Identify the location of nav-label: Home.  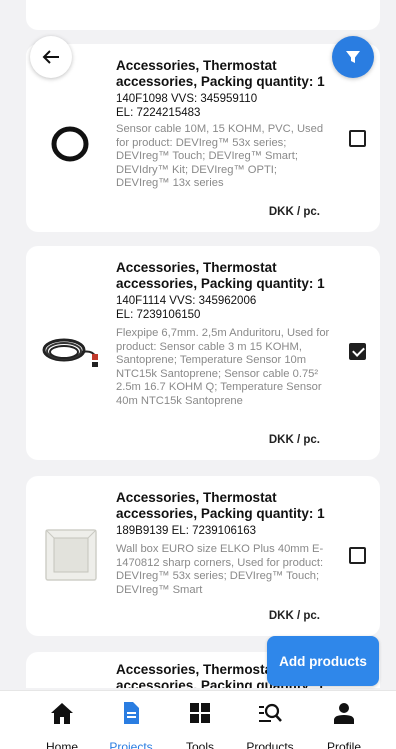
(61, 744).